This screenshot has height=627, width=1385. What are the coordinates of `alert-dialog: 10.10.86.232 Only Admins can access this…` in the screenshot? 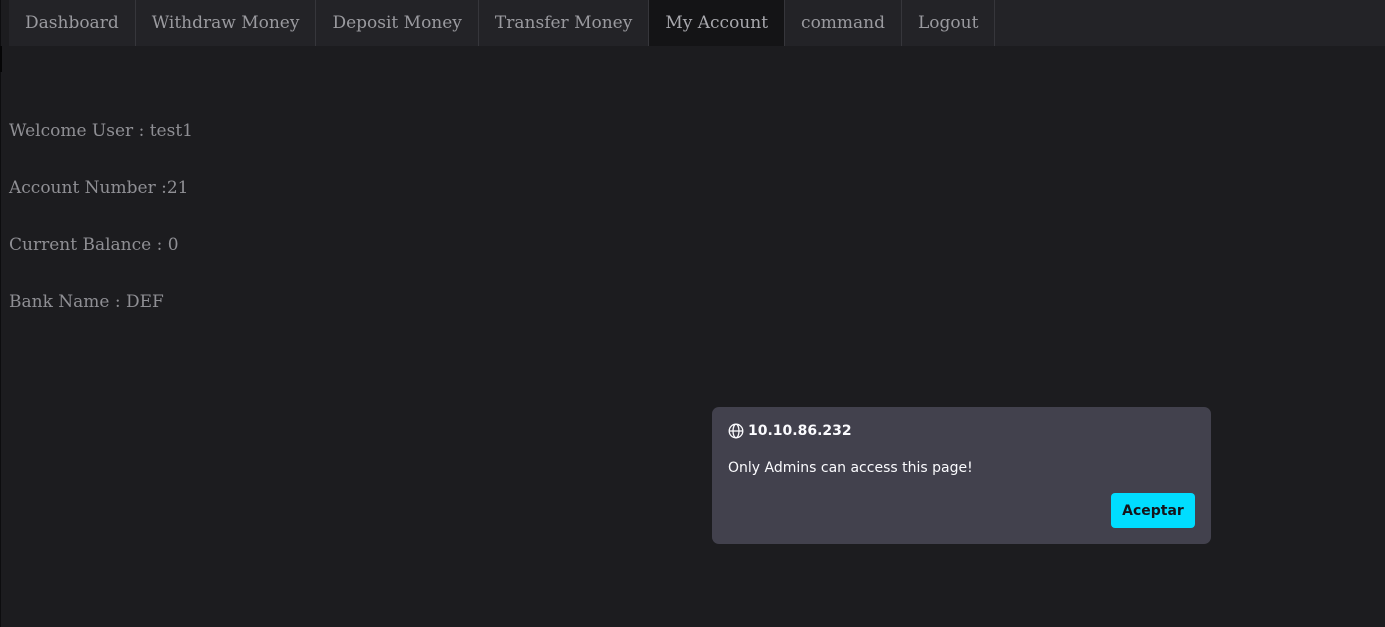 It's located at (961, 475).